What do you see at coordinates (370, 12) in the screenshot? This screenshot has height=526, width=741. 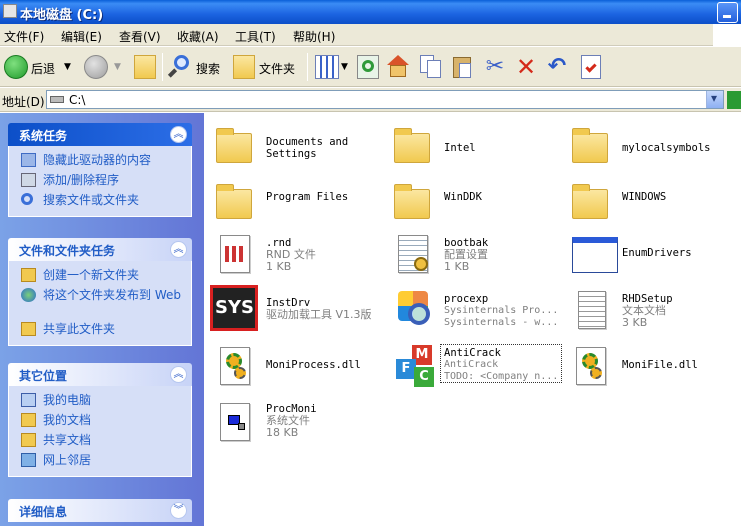 I see `title-bar: 本地磁盘 (C:)` at bounding box center [370, 12].